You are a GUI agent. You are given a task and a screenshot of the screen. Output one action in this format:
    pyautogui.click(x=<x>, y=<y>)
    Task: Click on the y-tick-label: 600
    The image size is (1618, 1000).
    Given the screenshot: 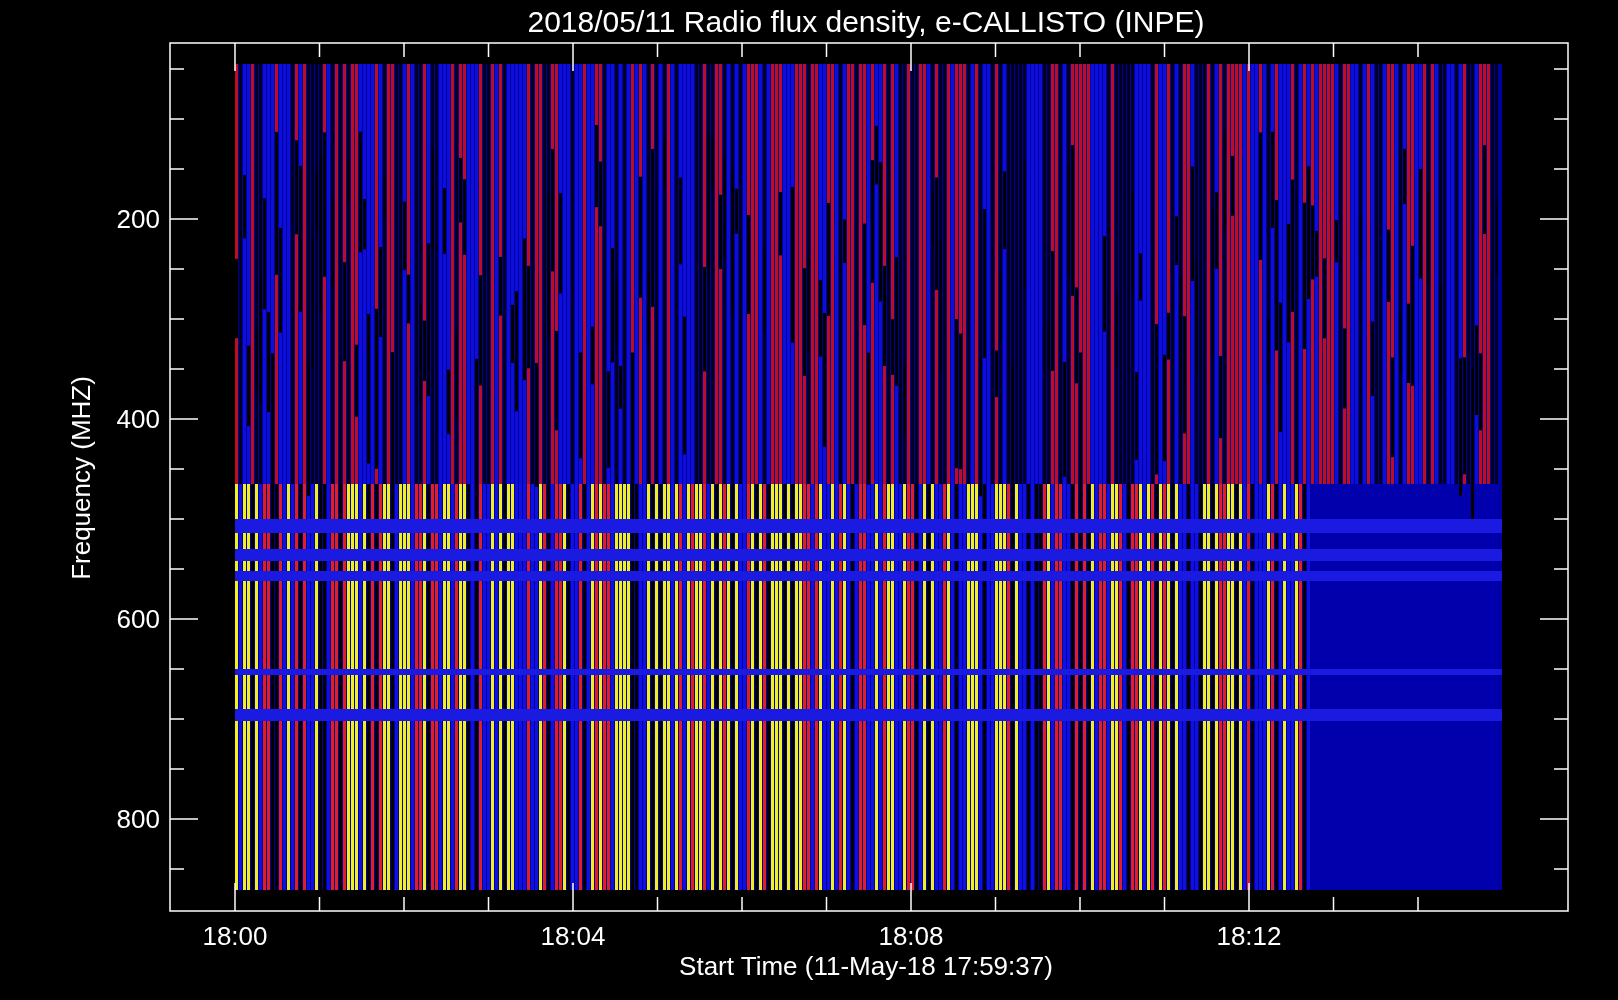 What is the action you would take?
    pyautogui.click(x=138, y=619)
    